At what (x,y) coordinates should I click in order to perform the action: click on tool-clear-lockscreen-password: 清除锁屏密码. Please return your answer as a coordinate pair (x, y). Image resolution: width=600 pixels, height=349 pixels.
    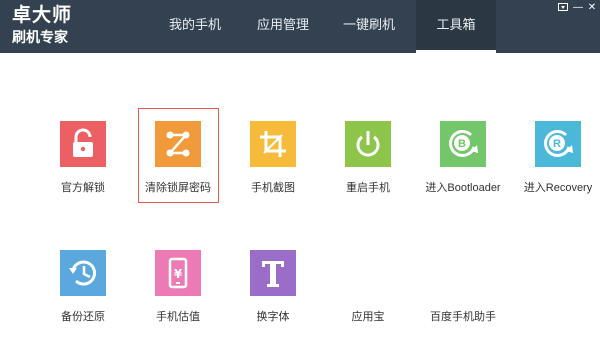
    Looking at the image, I should click on (178, 158).